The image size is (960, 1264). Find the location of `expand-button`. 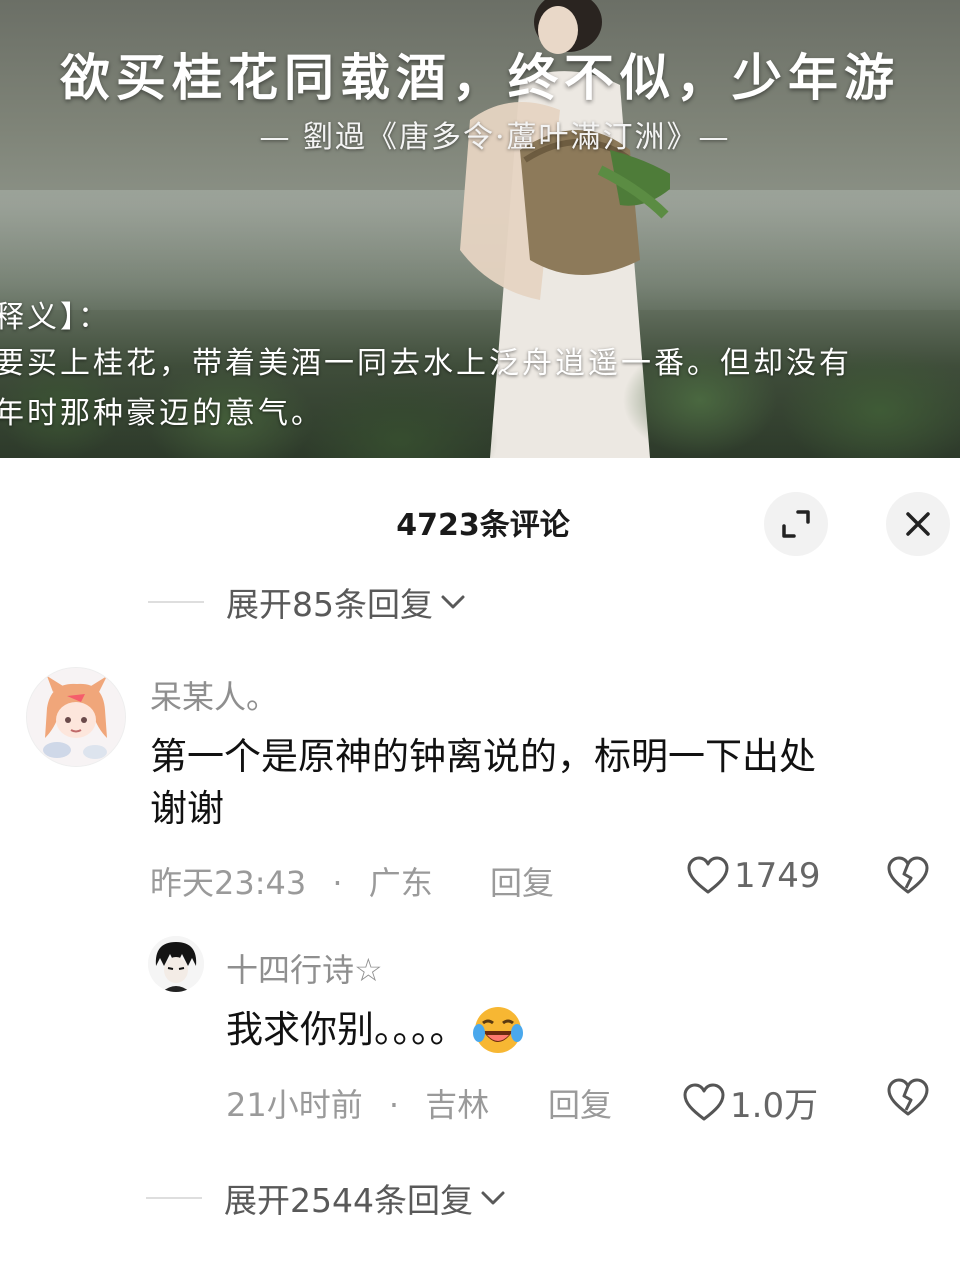

expand-button is located at coordinates (796, 524).